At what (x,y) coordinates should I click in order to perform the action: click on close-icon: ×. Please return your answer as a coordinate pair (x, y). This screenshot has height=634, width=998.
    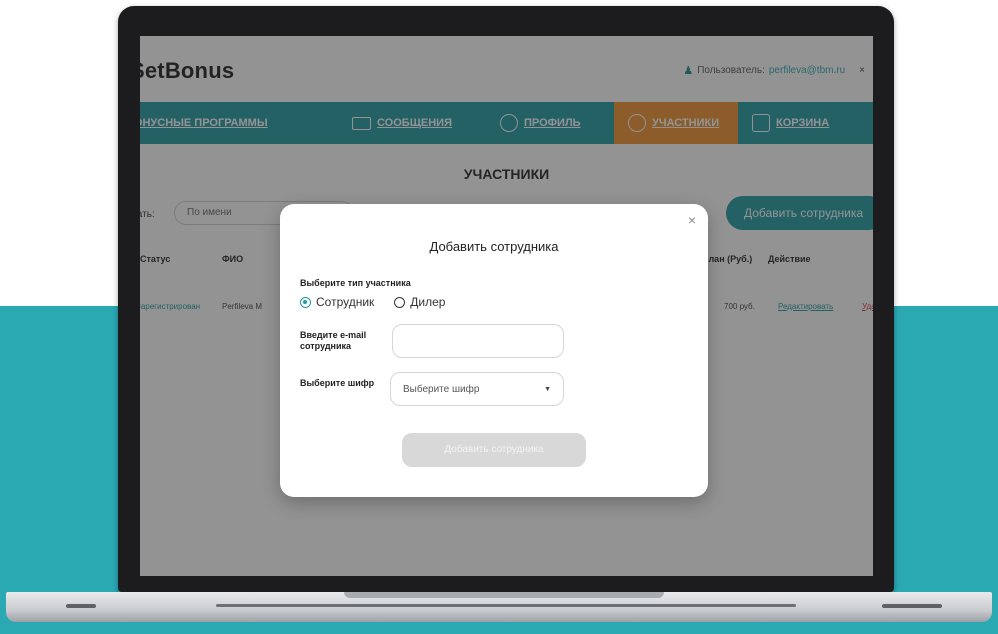
    Looking at the image, I should click on (692, 220).